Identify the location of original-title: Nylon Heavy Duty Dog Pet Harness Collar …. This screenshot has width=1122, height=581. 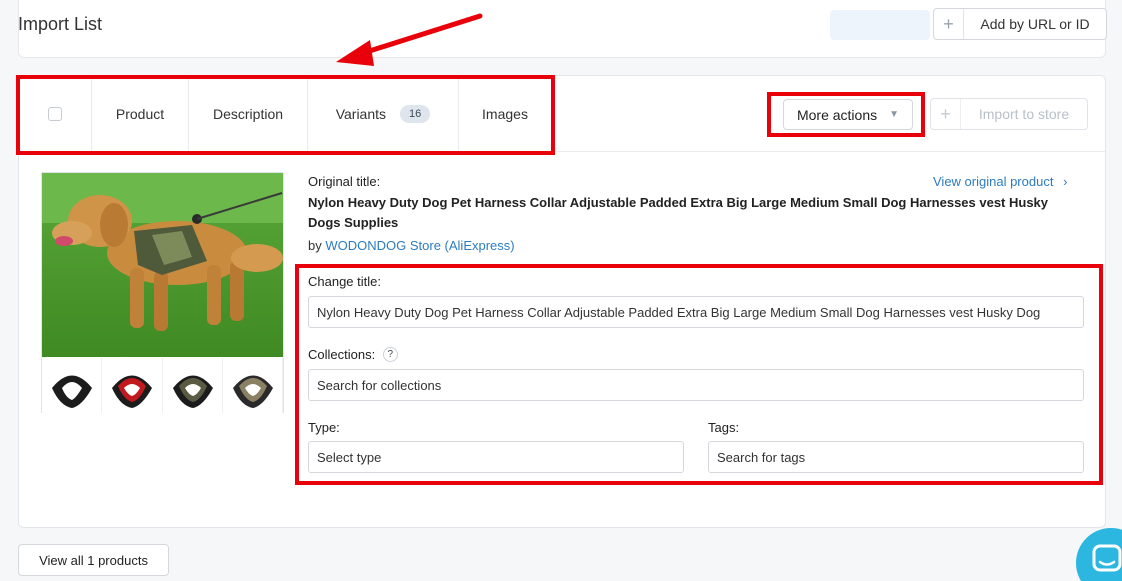
(678, 212).